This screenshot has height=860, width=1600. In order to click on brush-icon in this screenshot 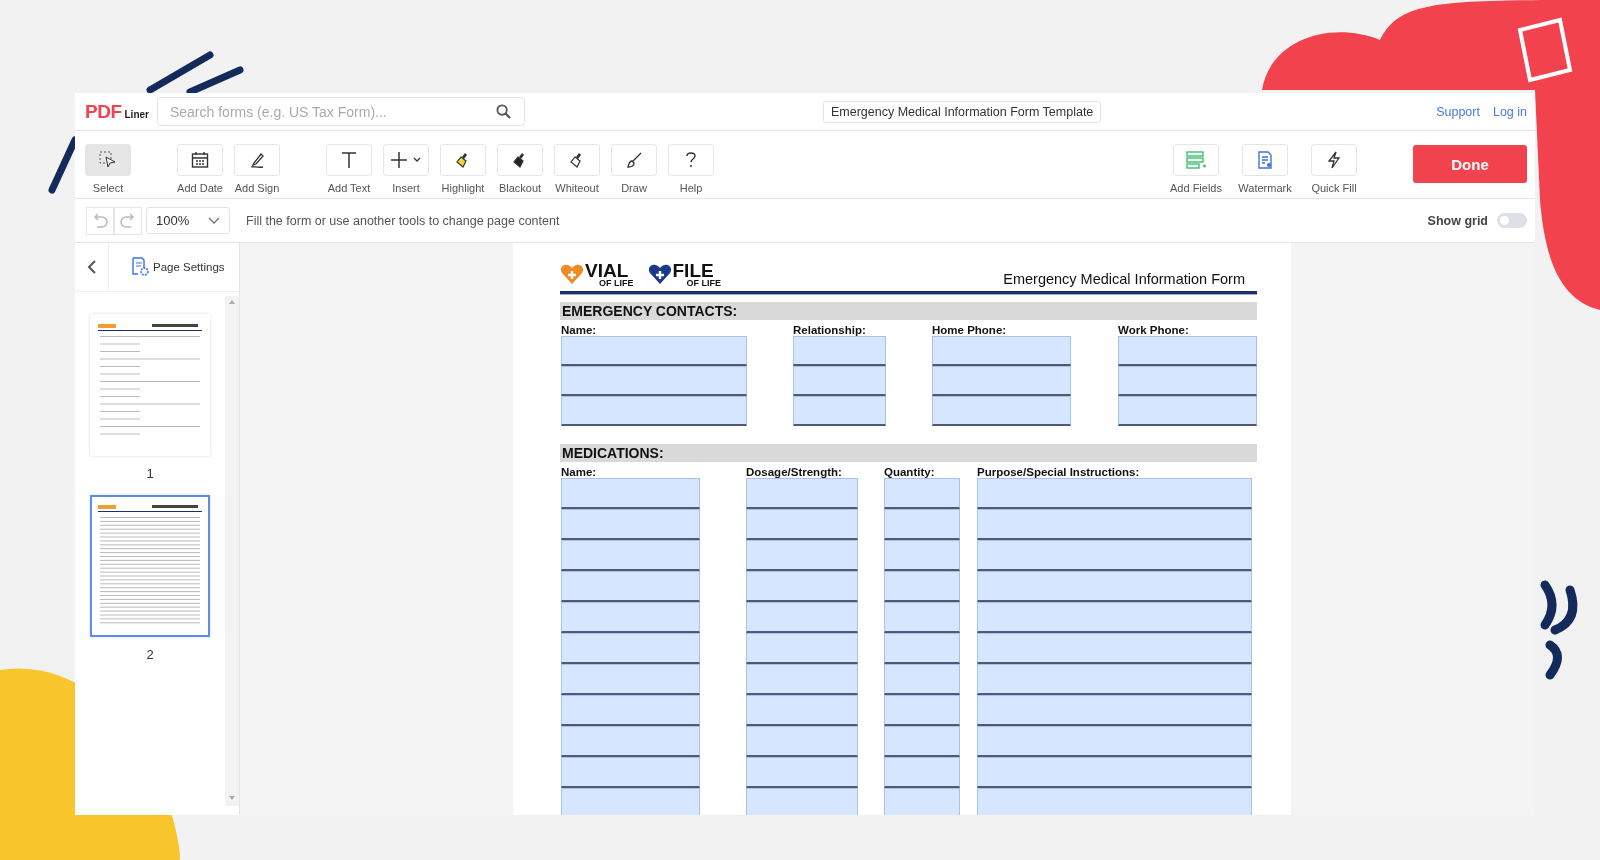, I will do `click(634, 160)`.